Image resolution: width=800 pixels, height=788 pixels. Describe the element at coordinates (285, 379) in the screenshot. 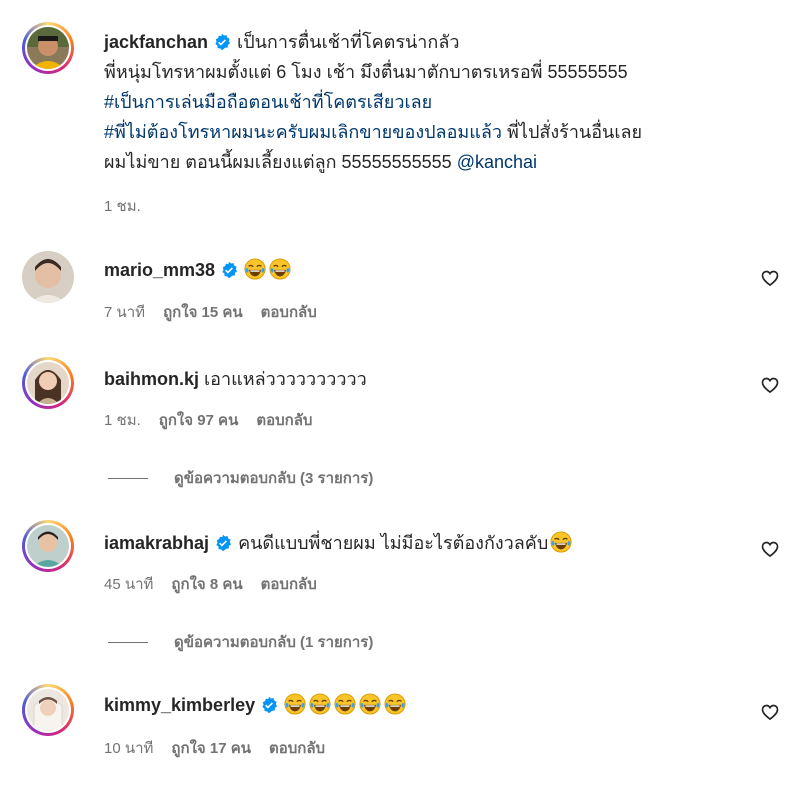

I see `comment-body: เอาแหล่วววววววววว` at that location.